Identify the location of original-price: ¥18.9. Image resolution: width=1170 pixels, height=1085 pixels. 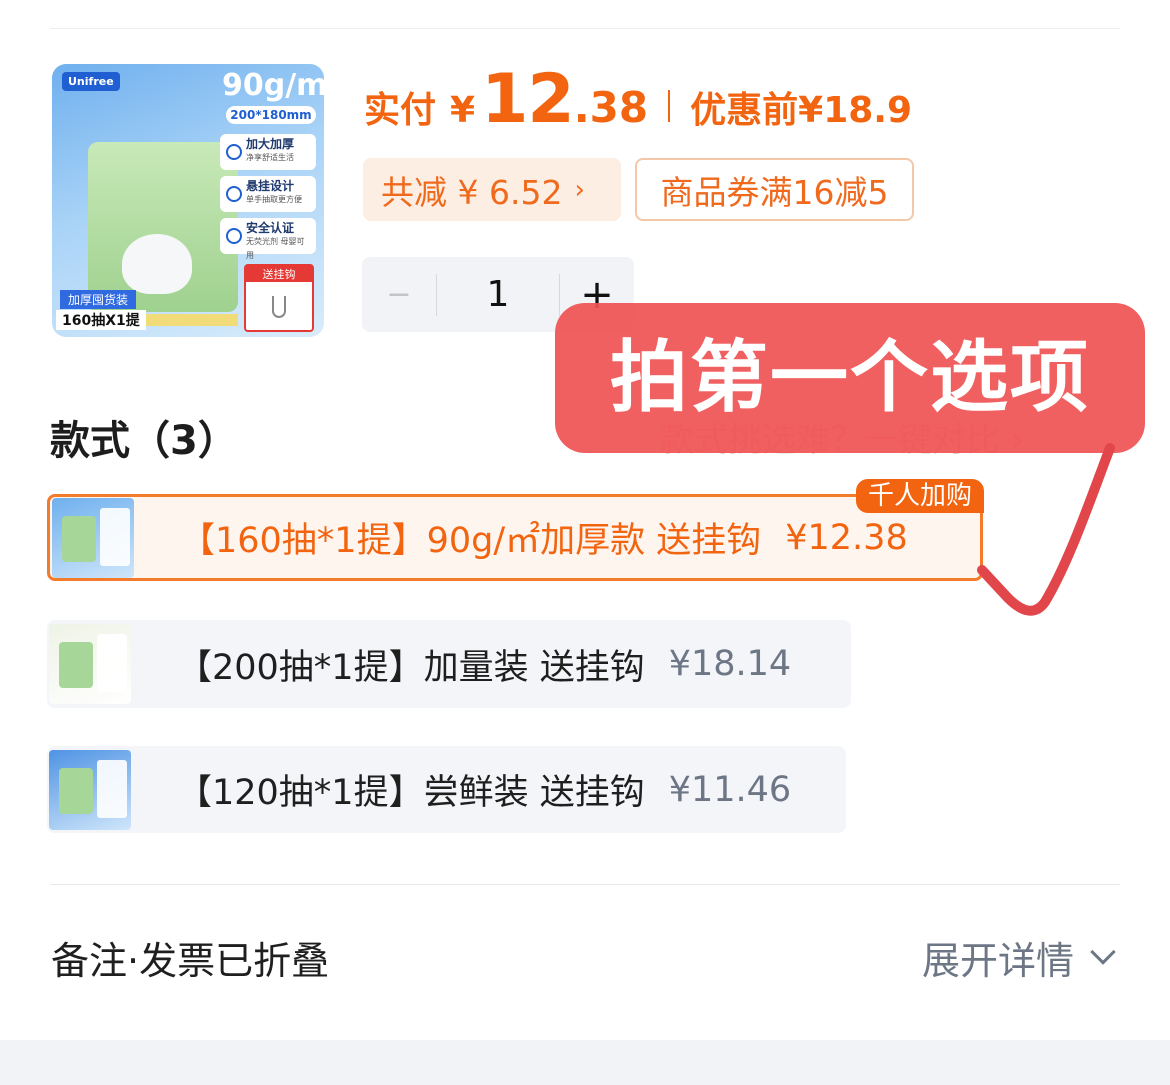
(855, 110).